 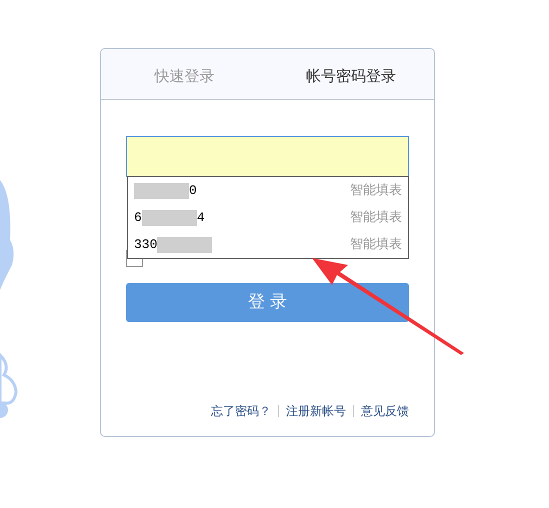 I want to click on footer-link: 注册新帐号, so click(x=316, y=411).